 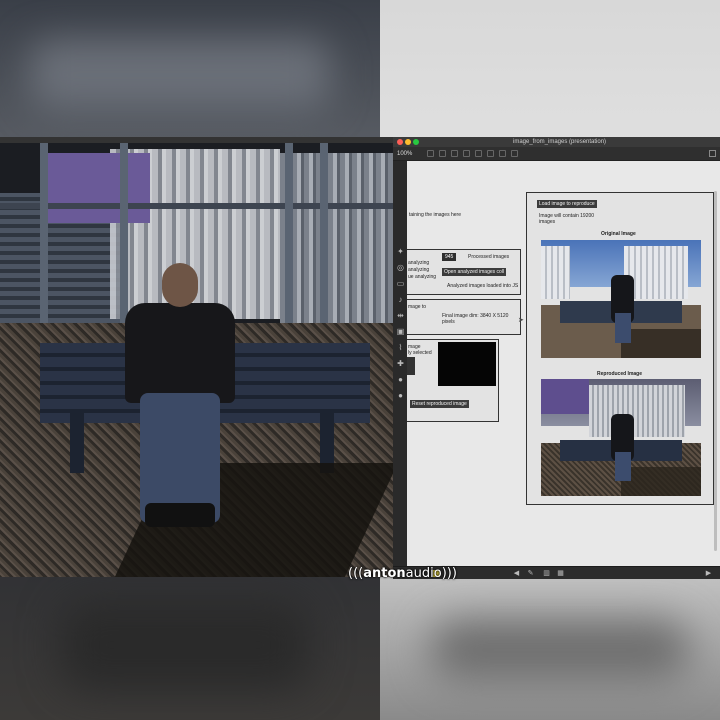 I want to click on mouse-cursor-icon: ➤, so click(x=521, y=320).